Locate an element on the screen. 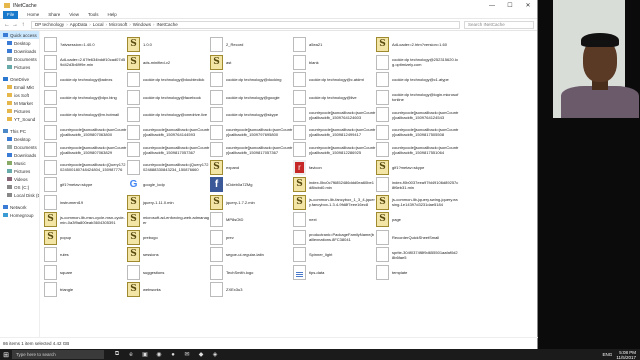 Image resolution: width=640 pixels, height=360 pixels. file-item: template is located at coordinates (417, 273).